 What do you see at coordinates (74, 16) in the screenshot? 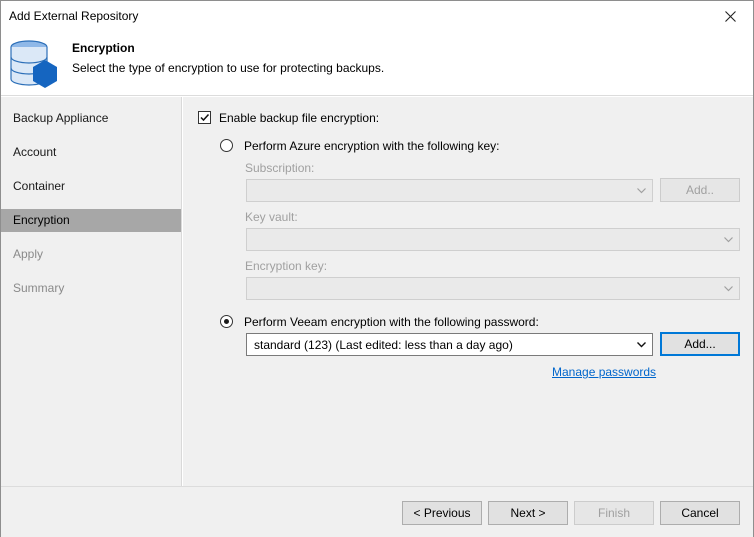
I see `window-title: Add External Repository` at bounding box center [74, 16].